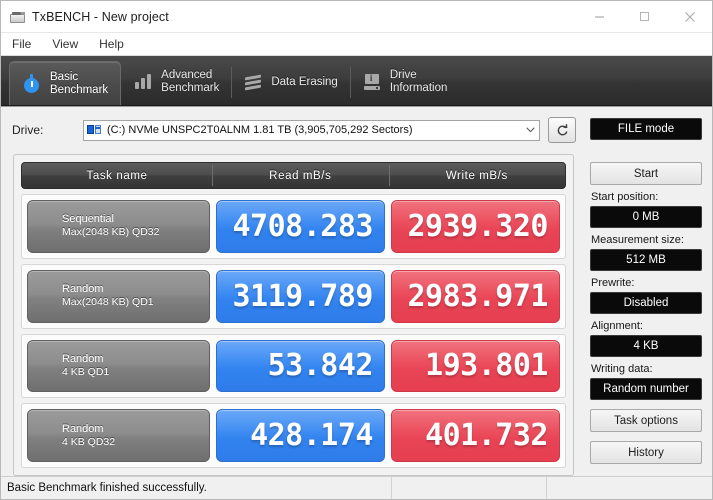 The width and height of the screenshot is (713, 500). I want to click on tab-advanced-line2: Benchmark, so click(190, 88).